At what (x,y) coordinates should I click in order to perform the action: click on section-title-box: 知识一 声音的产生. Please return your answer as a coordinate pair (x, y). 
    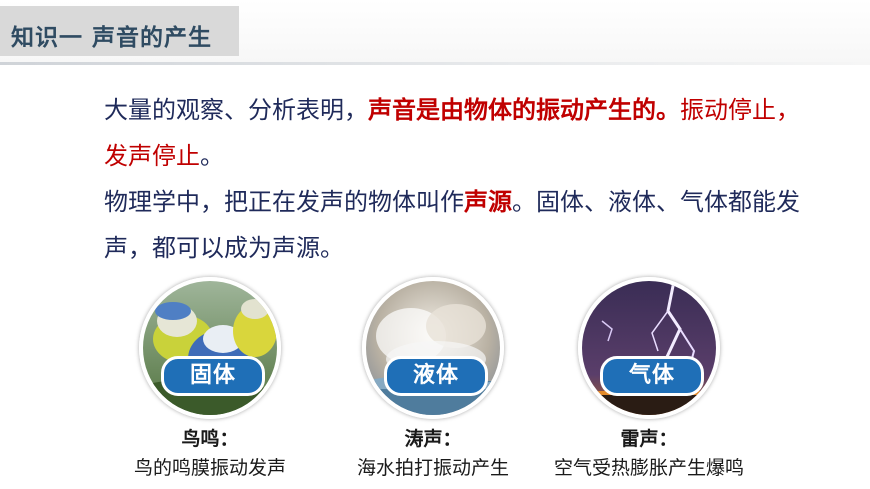
    Looking at the image, I should click on (119, 31).